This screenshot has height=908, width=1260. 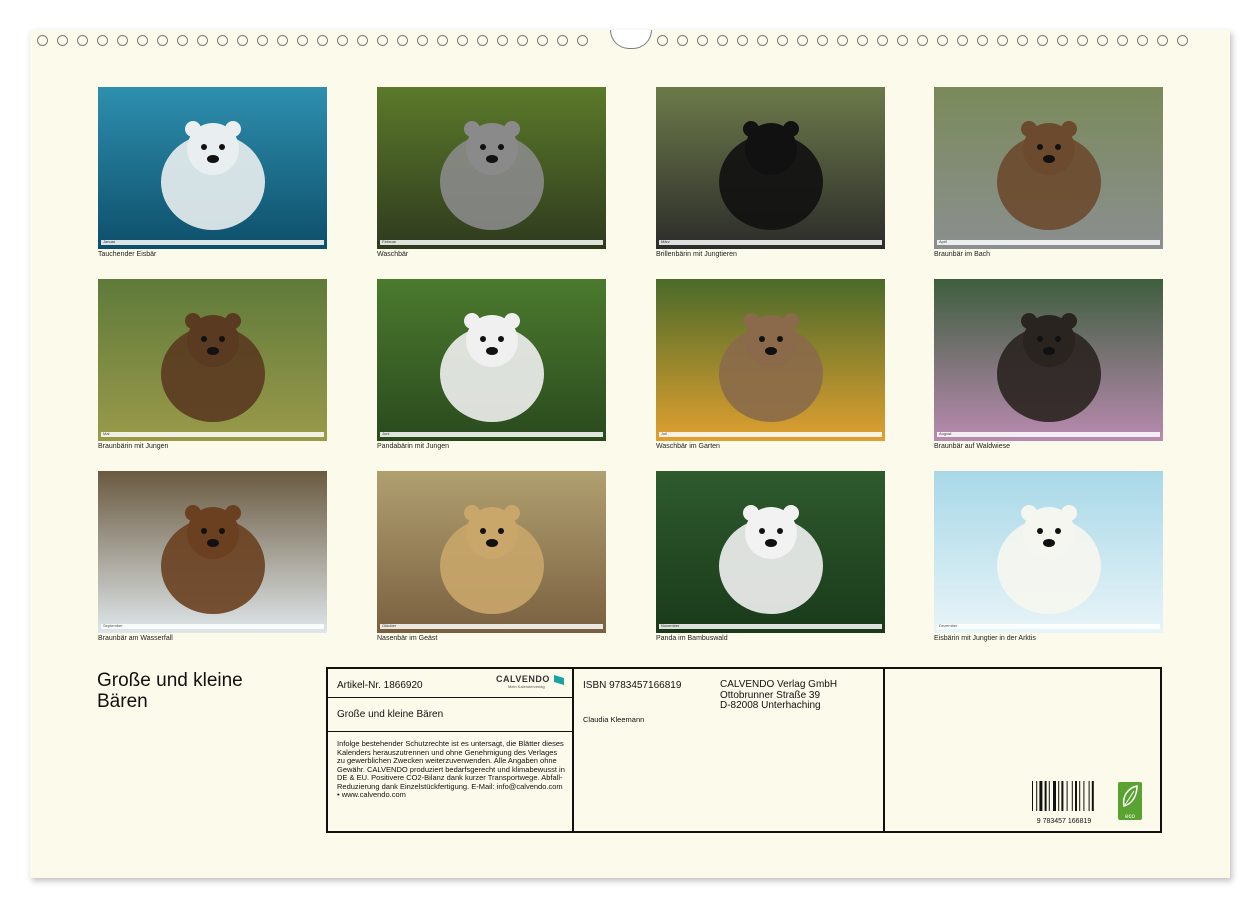 I want to click on month-label: Dezember, so click(x=948, y=625).